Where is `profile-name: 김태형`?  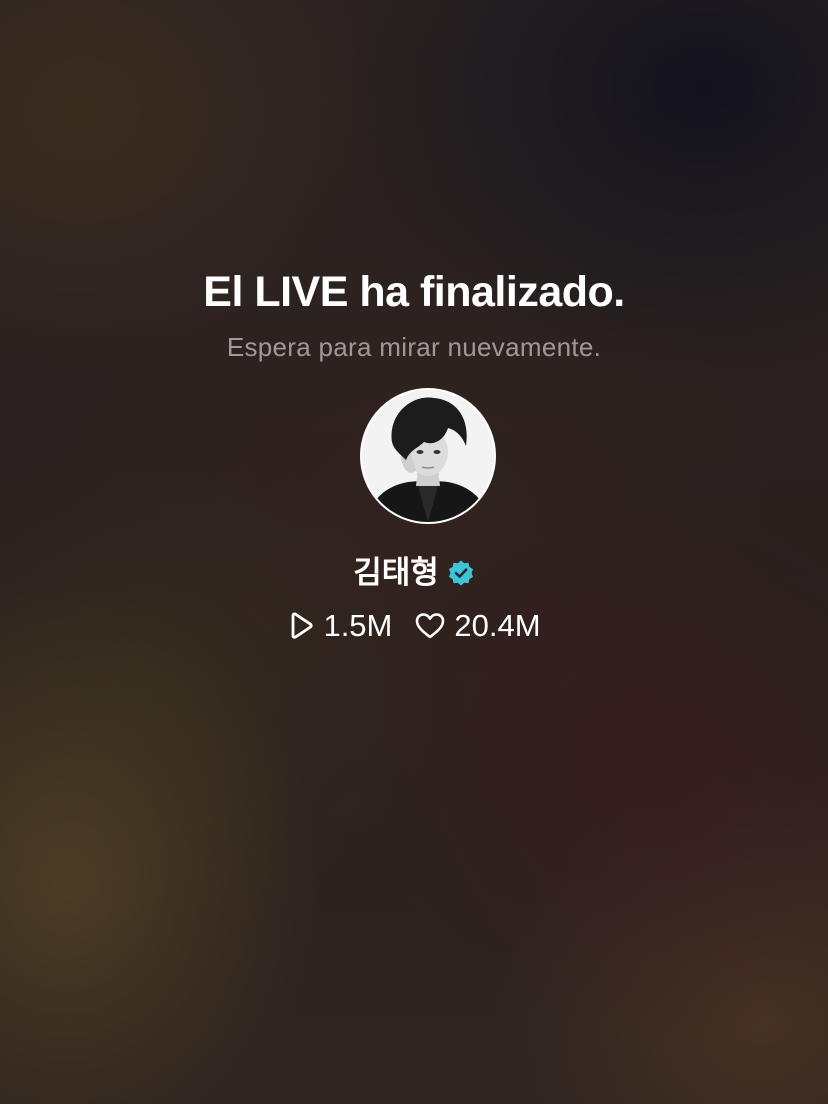
profile-name: 김태형 is located at coordinates (396, 572).